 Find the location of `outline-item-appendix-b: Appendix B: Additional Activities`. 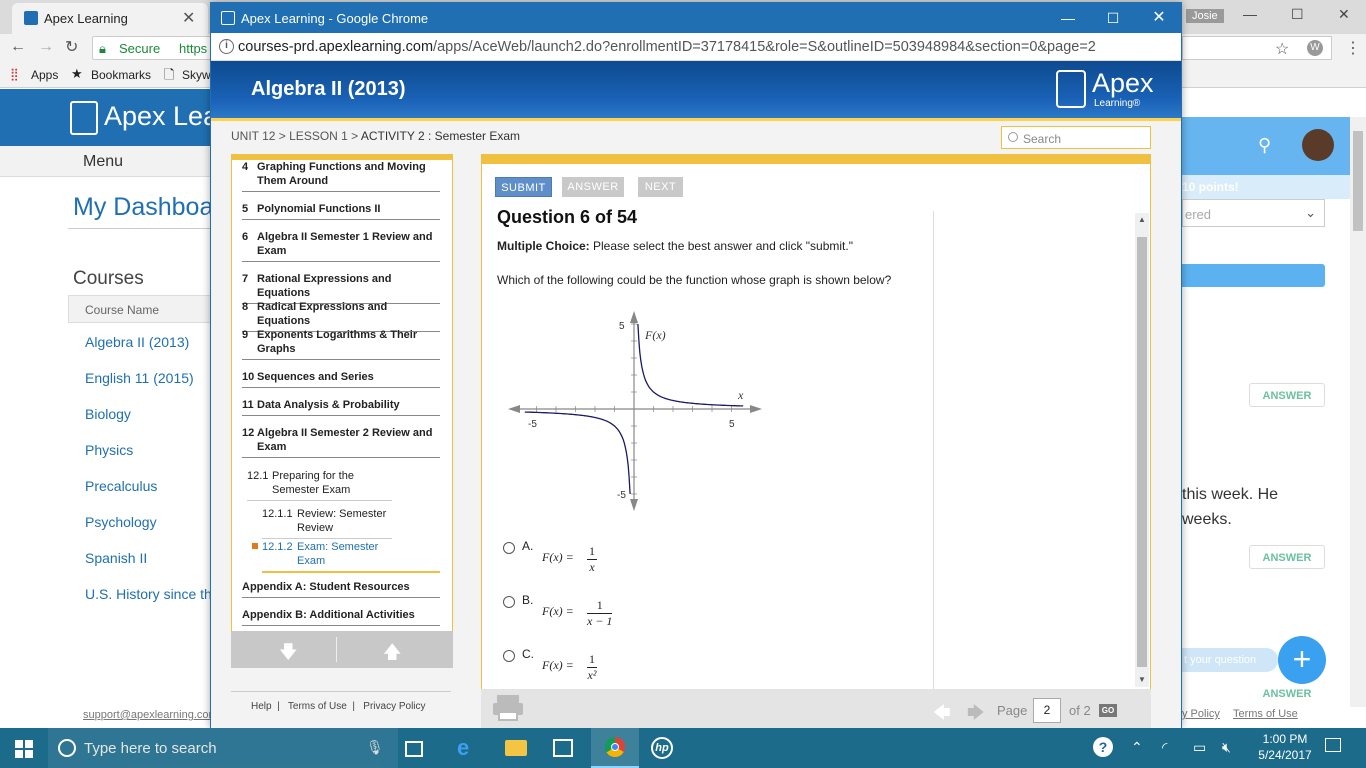

outline-item-appendix-b: Appendix B: Additional Activities is located at coordinates (341, 617).